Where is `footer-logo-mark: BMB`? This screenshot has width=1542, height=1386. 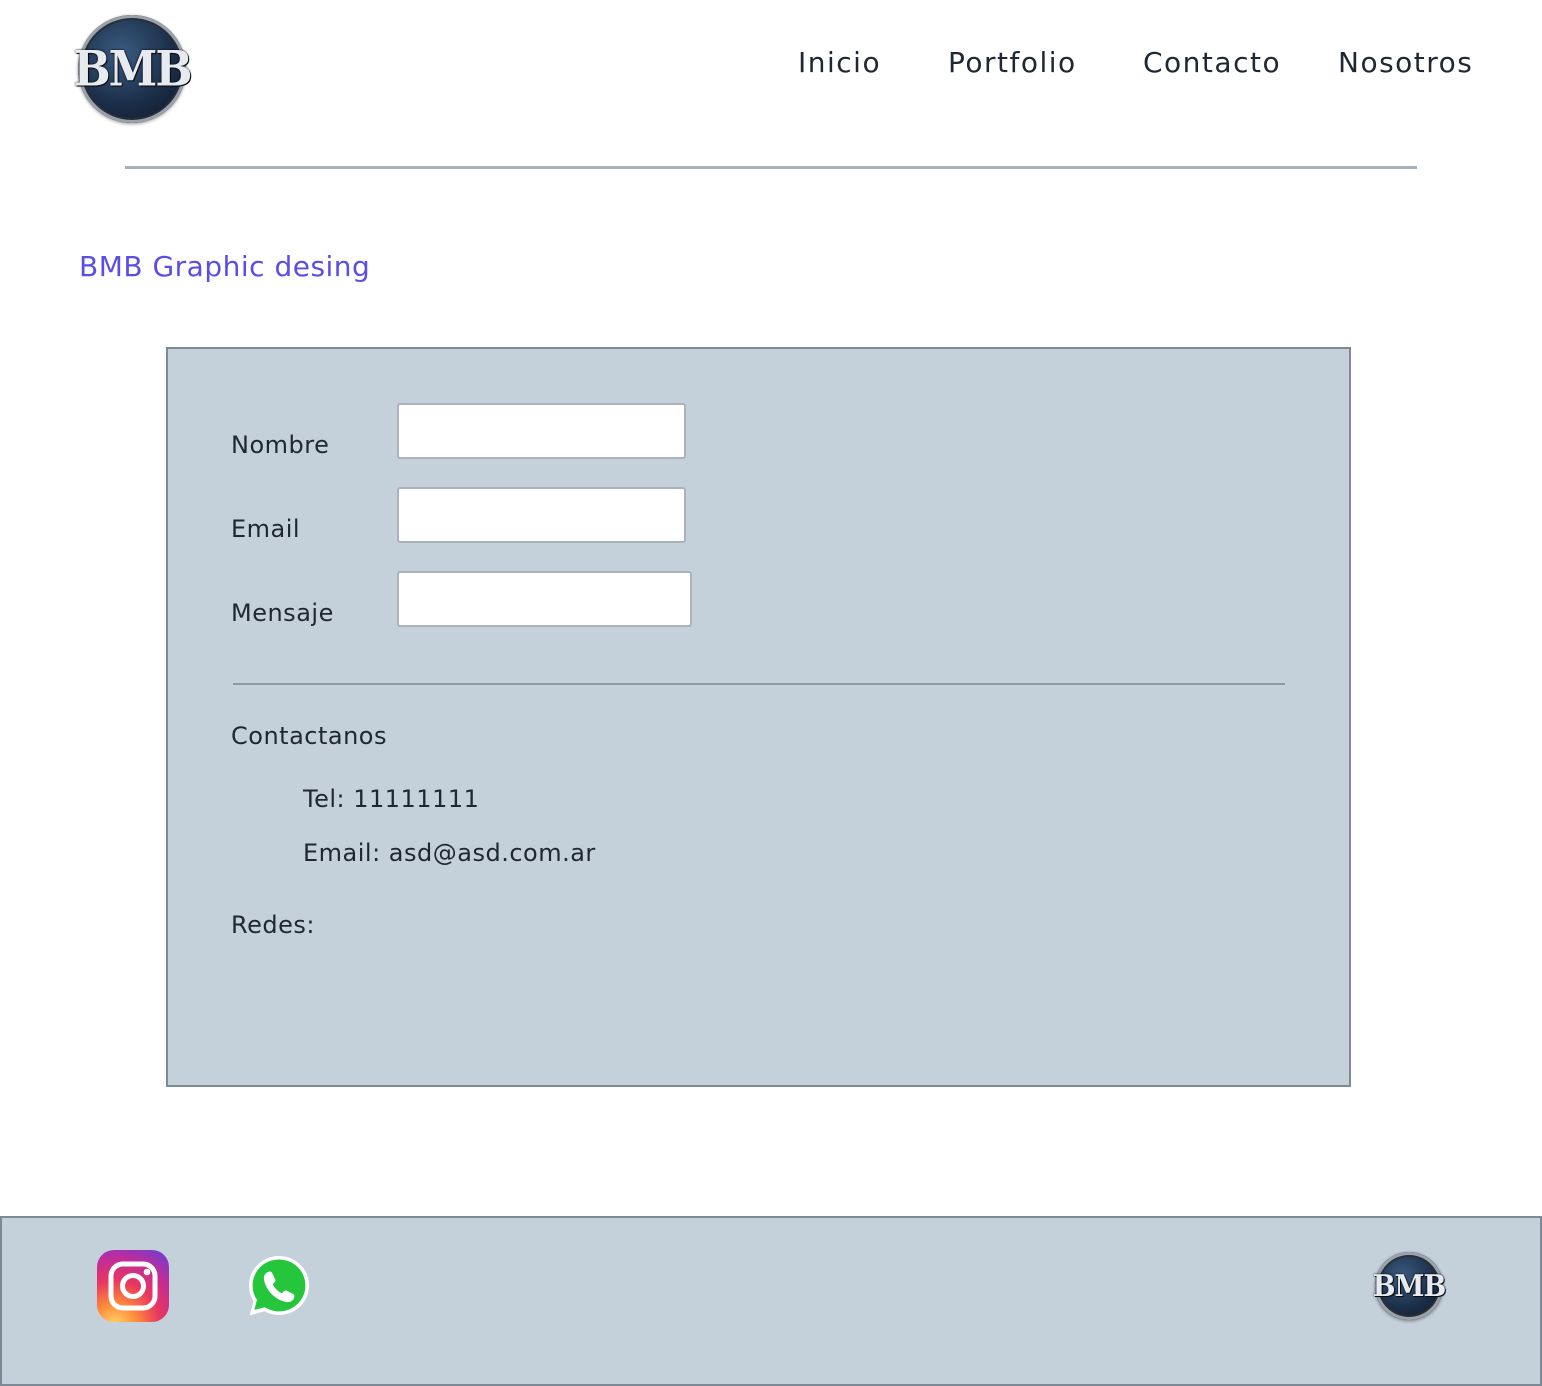
footer-logo-mark: BMB is located at coordinates (1409, 1286).